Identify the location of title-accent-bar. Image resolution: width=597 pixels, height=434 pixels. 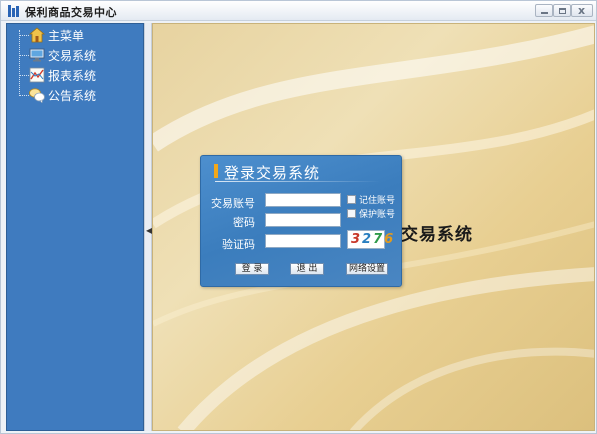
(216, 171).